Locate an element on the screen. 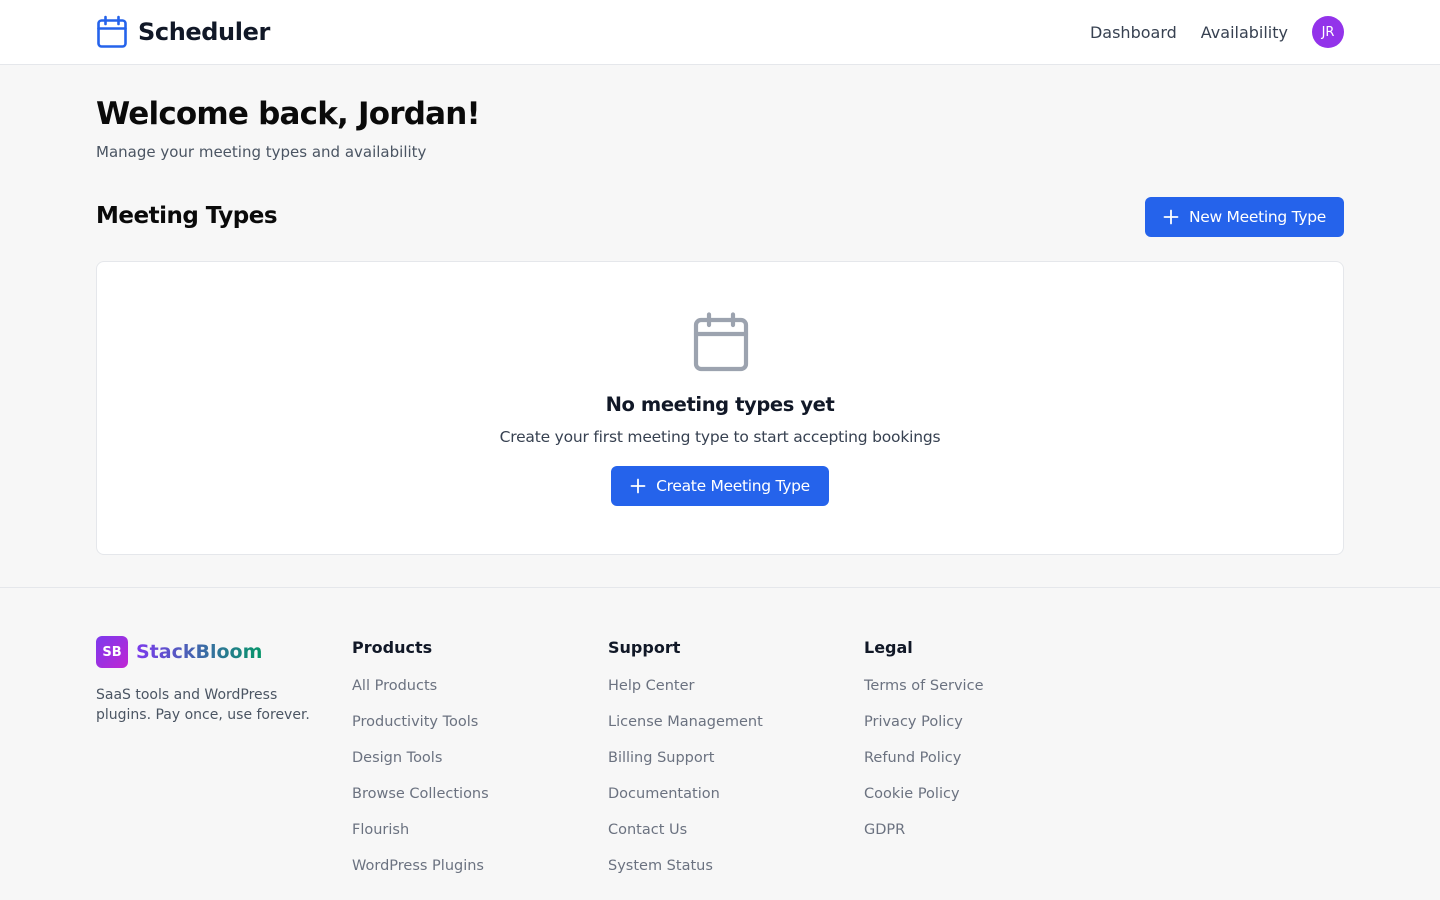  footer-brand: SB StackBloom is located at coordinates (179, 652).